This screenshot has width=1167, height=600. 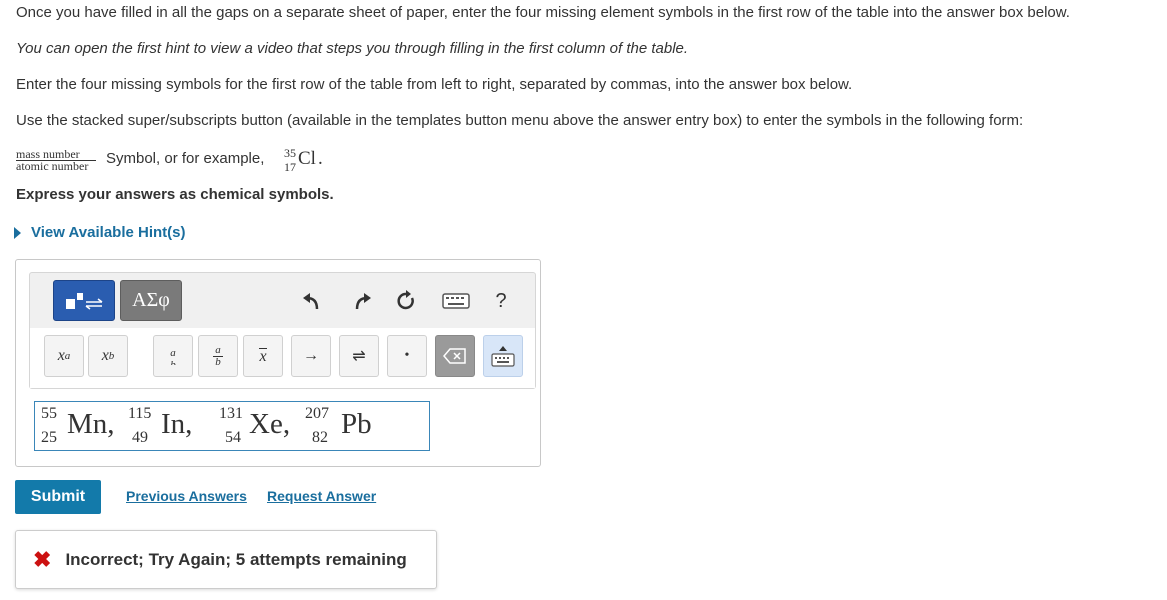 I want to click on example-symbol: Cl, so click(x=307, y=158).